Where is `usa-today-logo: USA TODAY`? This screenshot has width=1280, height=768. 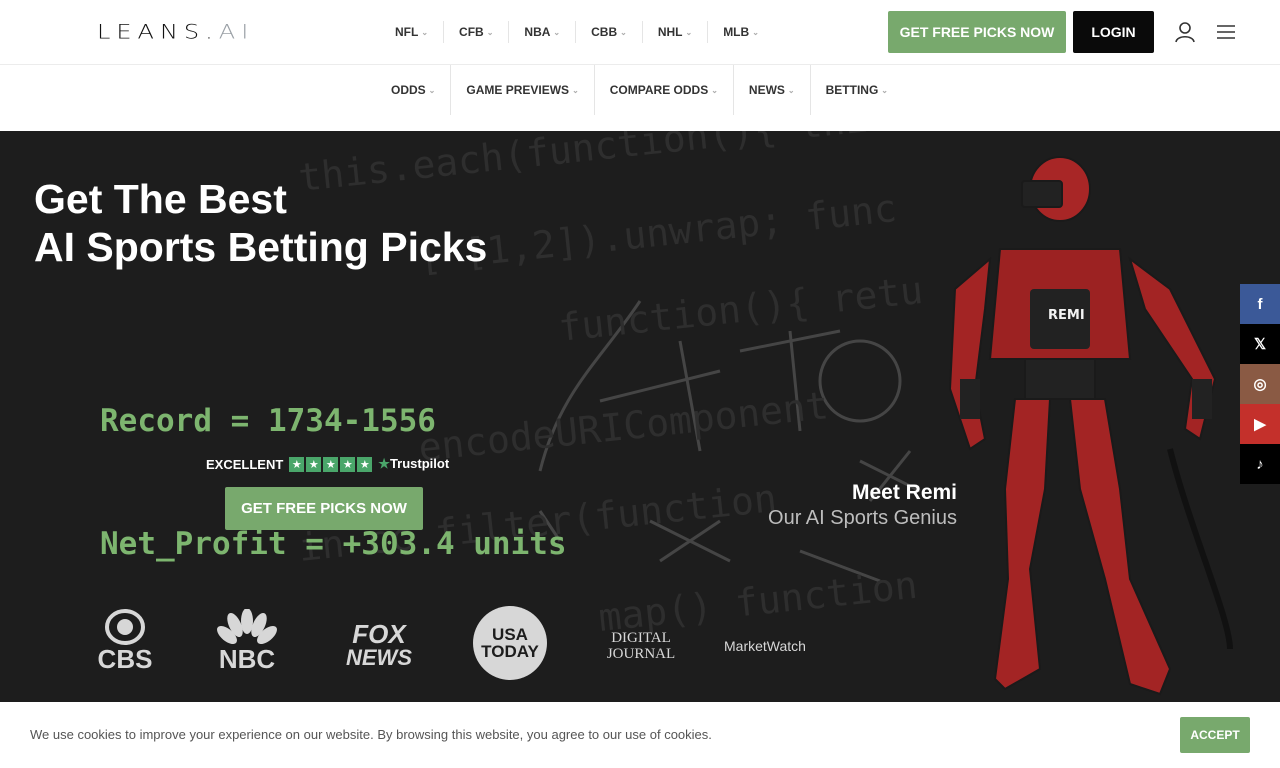 usa-today-logo: USA TODAY is located at coordinates (510, 643).